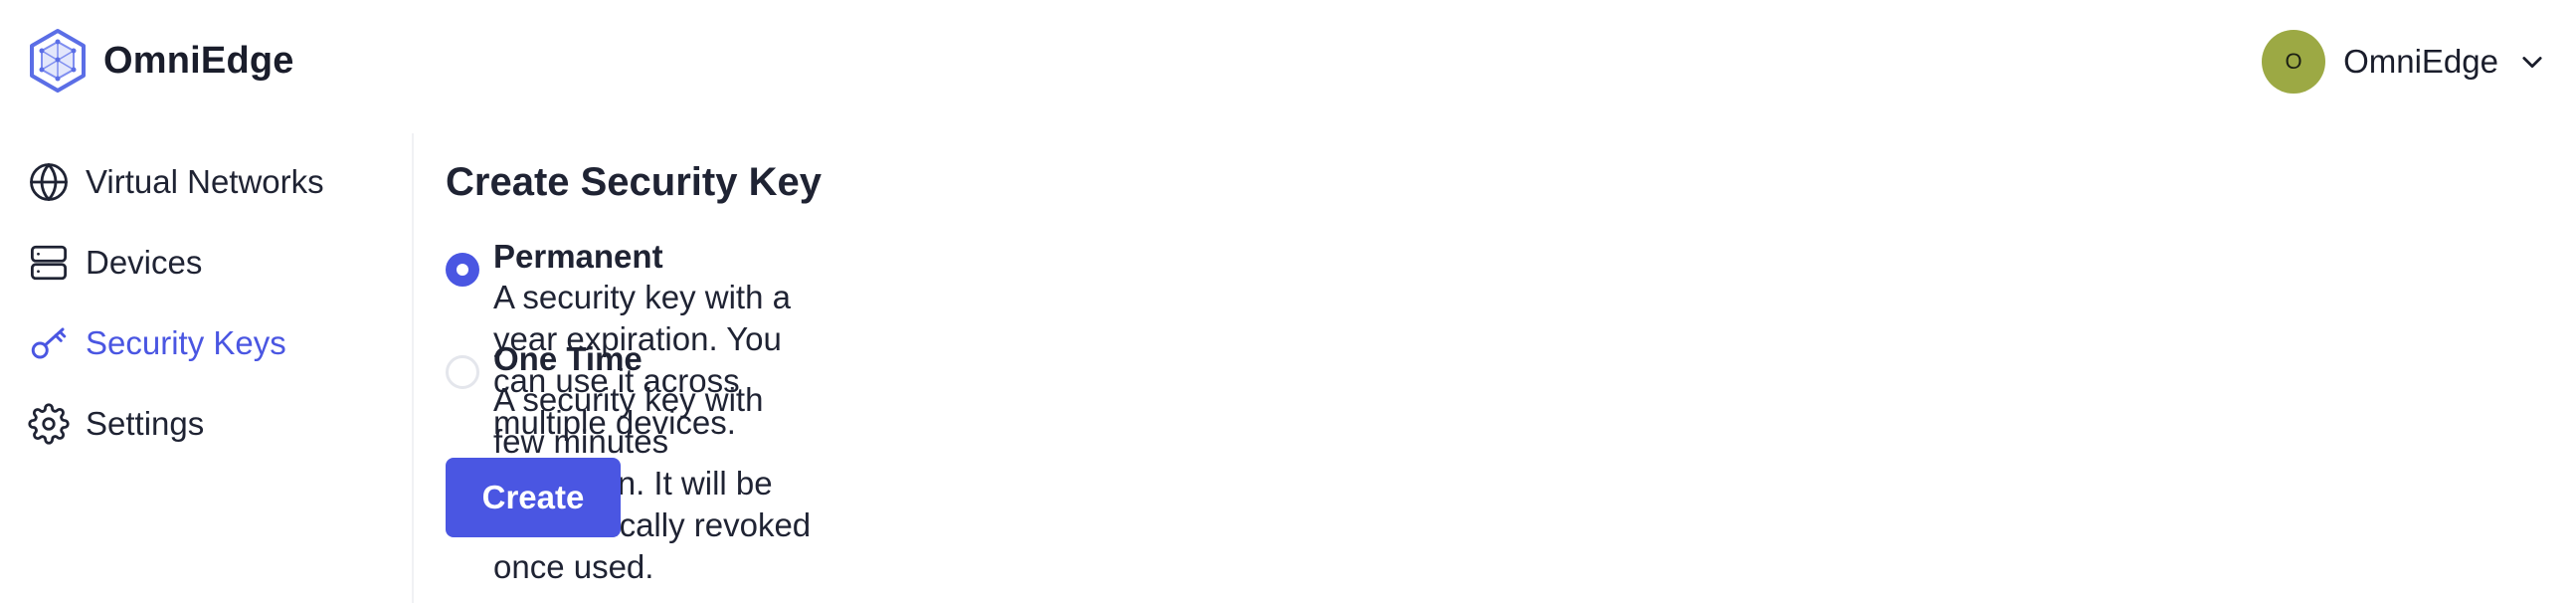 The height and width of the screenshot is (603, 2576). What do you see at coordinates (205, 182) in the screenshot?
I see `sidebar-item-label: Virtual Networks` at bounding box center [205, 182].